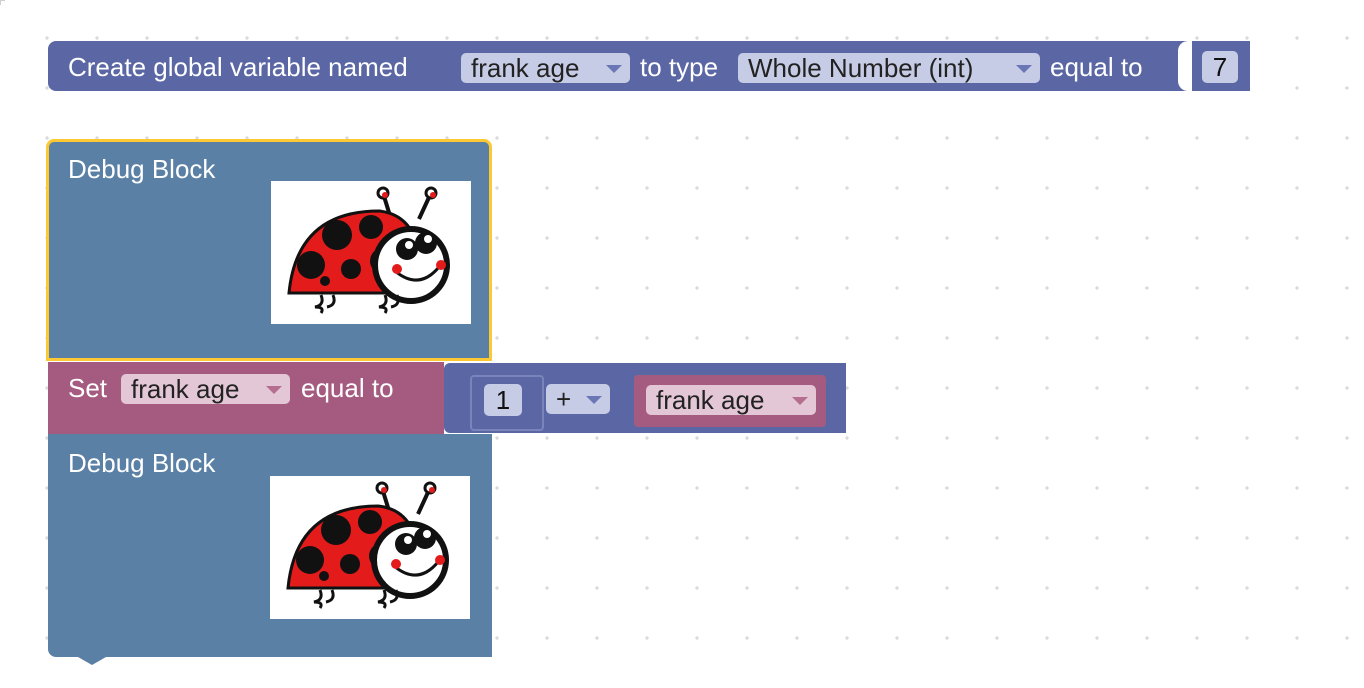  I want to click on set-variable-dropdown: frank age, so click(205, 389).